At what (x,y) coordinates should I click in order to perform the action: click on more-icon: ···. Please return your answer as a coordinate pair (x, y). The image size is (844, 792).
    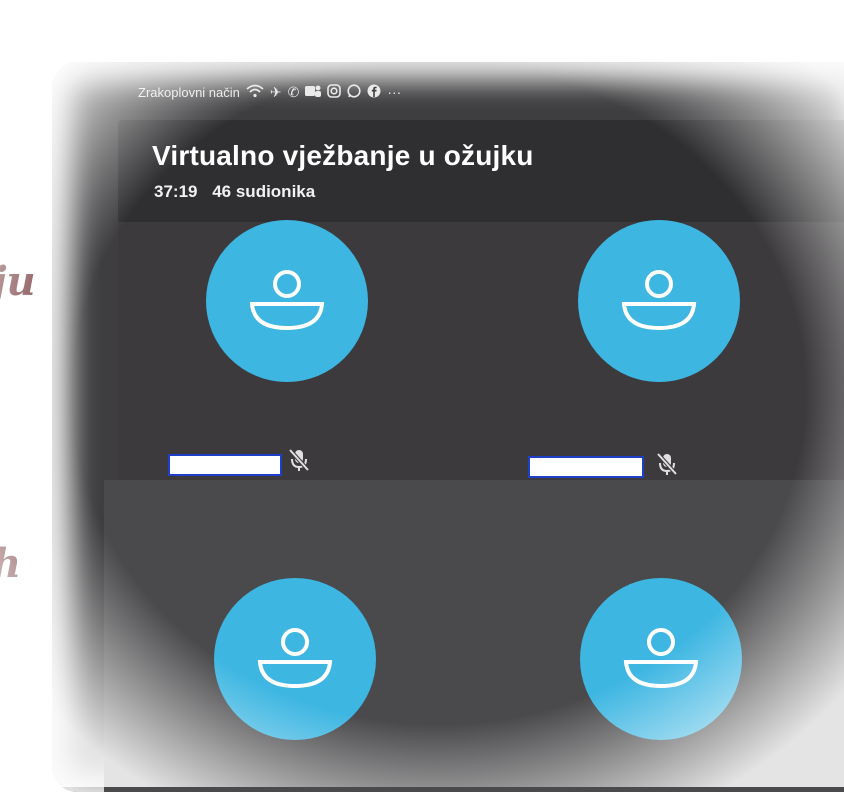
    Looking at the image, I should click on (394, 92).